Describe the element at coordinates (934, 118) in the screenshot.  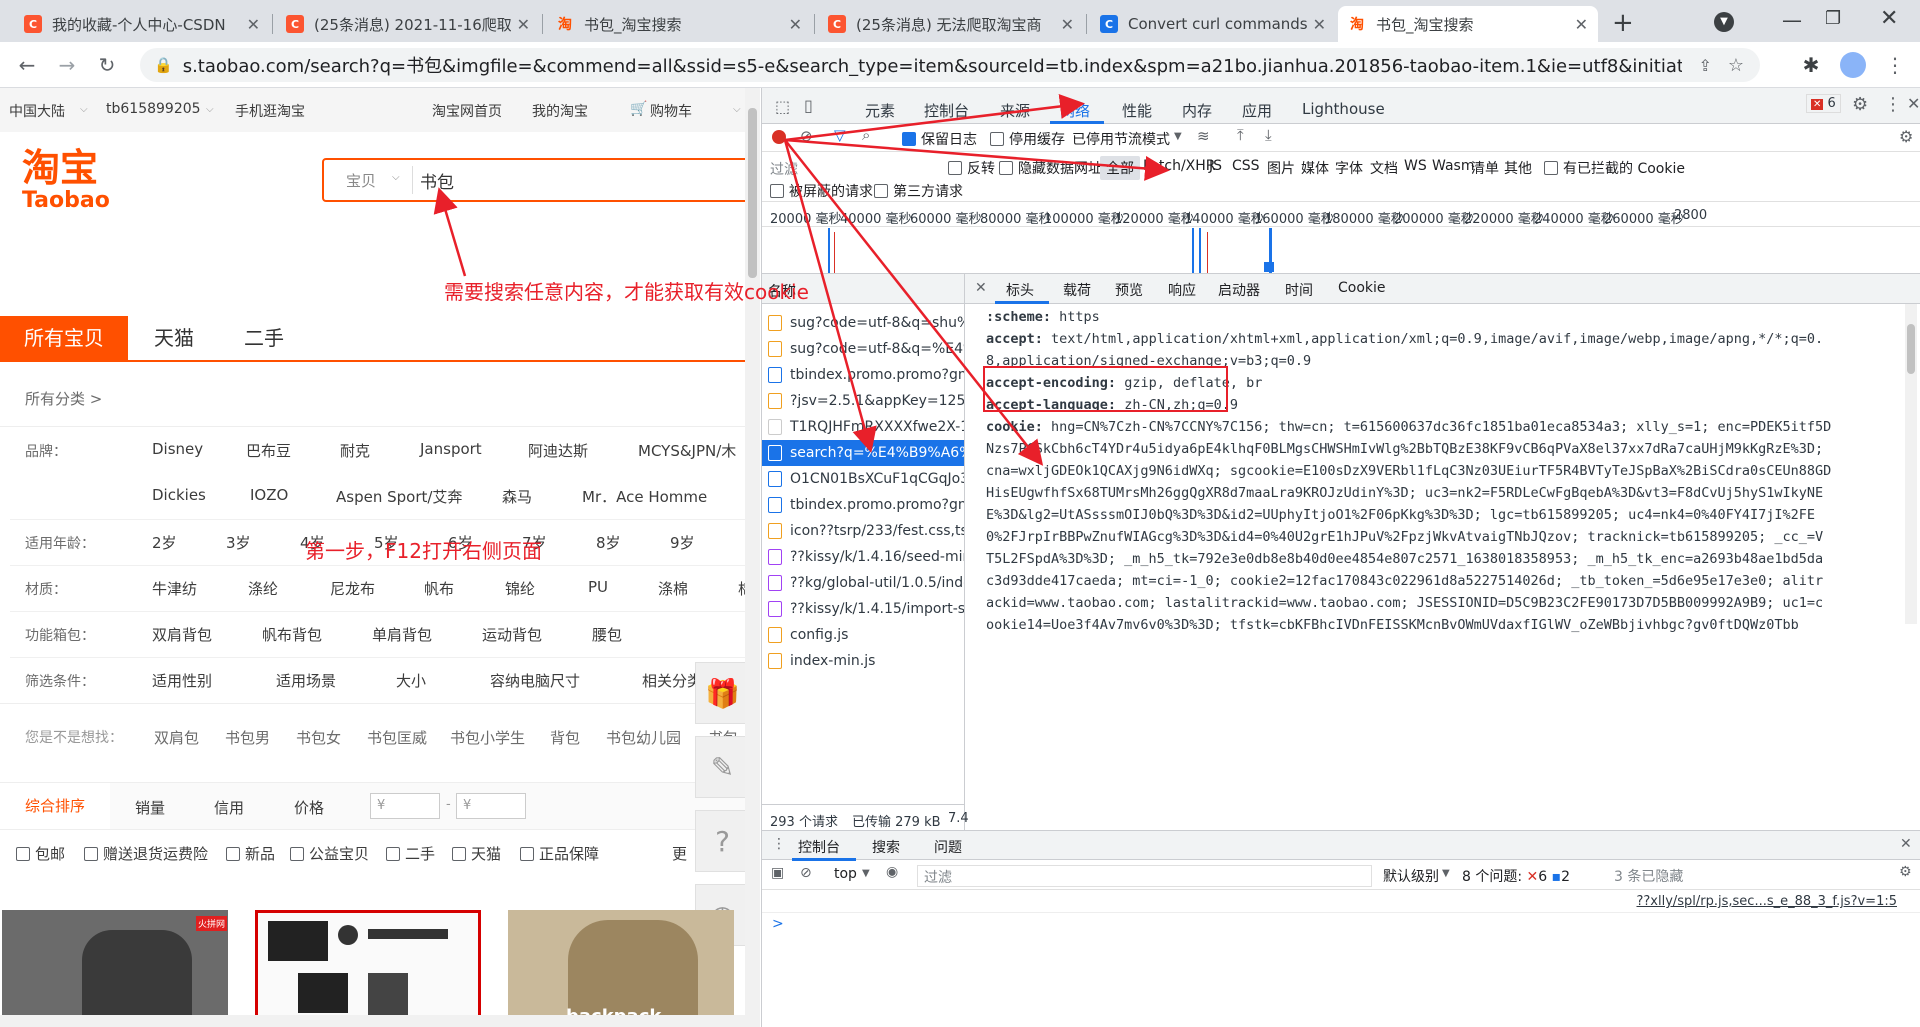
I see `arrow-to-network-tab` at that location.